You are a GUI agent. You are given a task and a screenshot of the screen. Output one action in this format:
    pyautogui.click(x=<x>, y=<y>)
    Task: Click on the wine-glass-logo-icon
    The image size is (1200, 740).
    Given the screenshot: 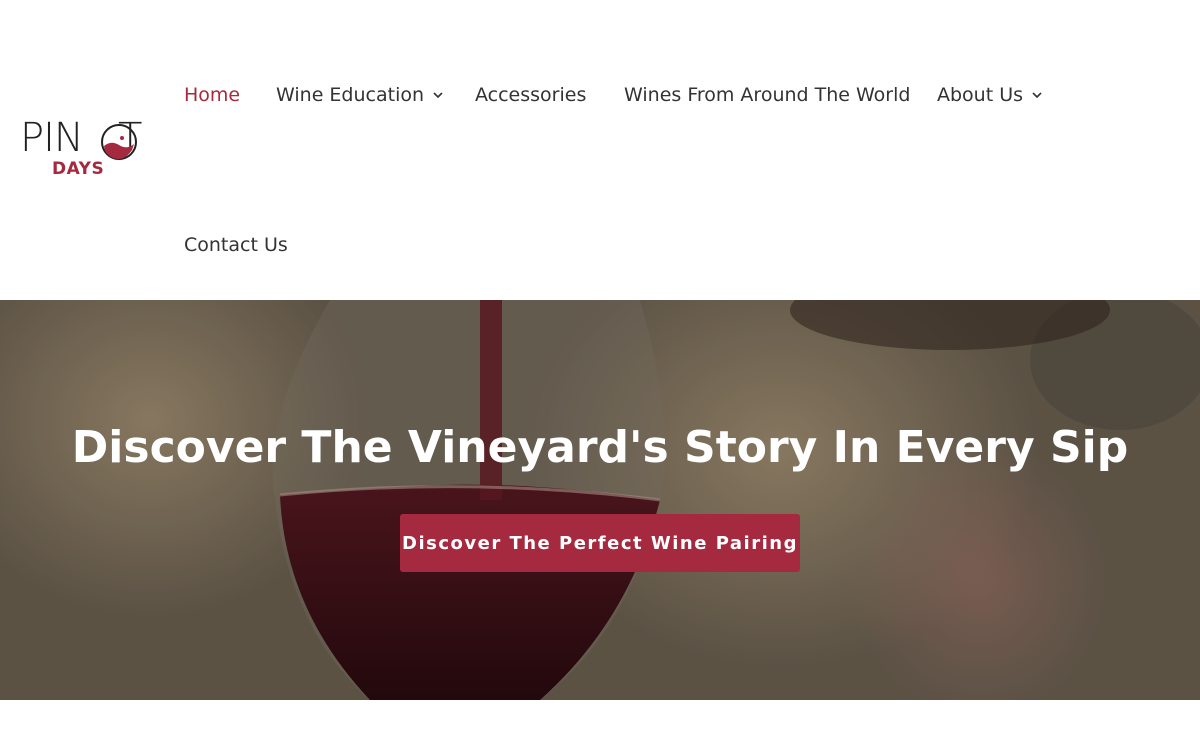 What is the action you would take?
    pyautogui.click(x=119, y=142)
    